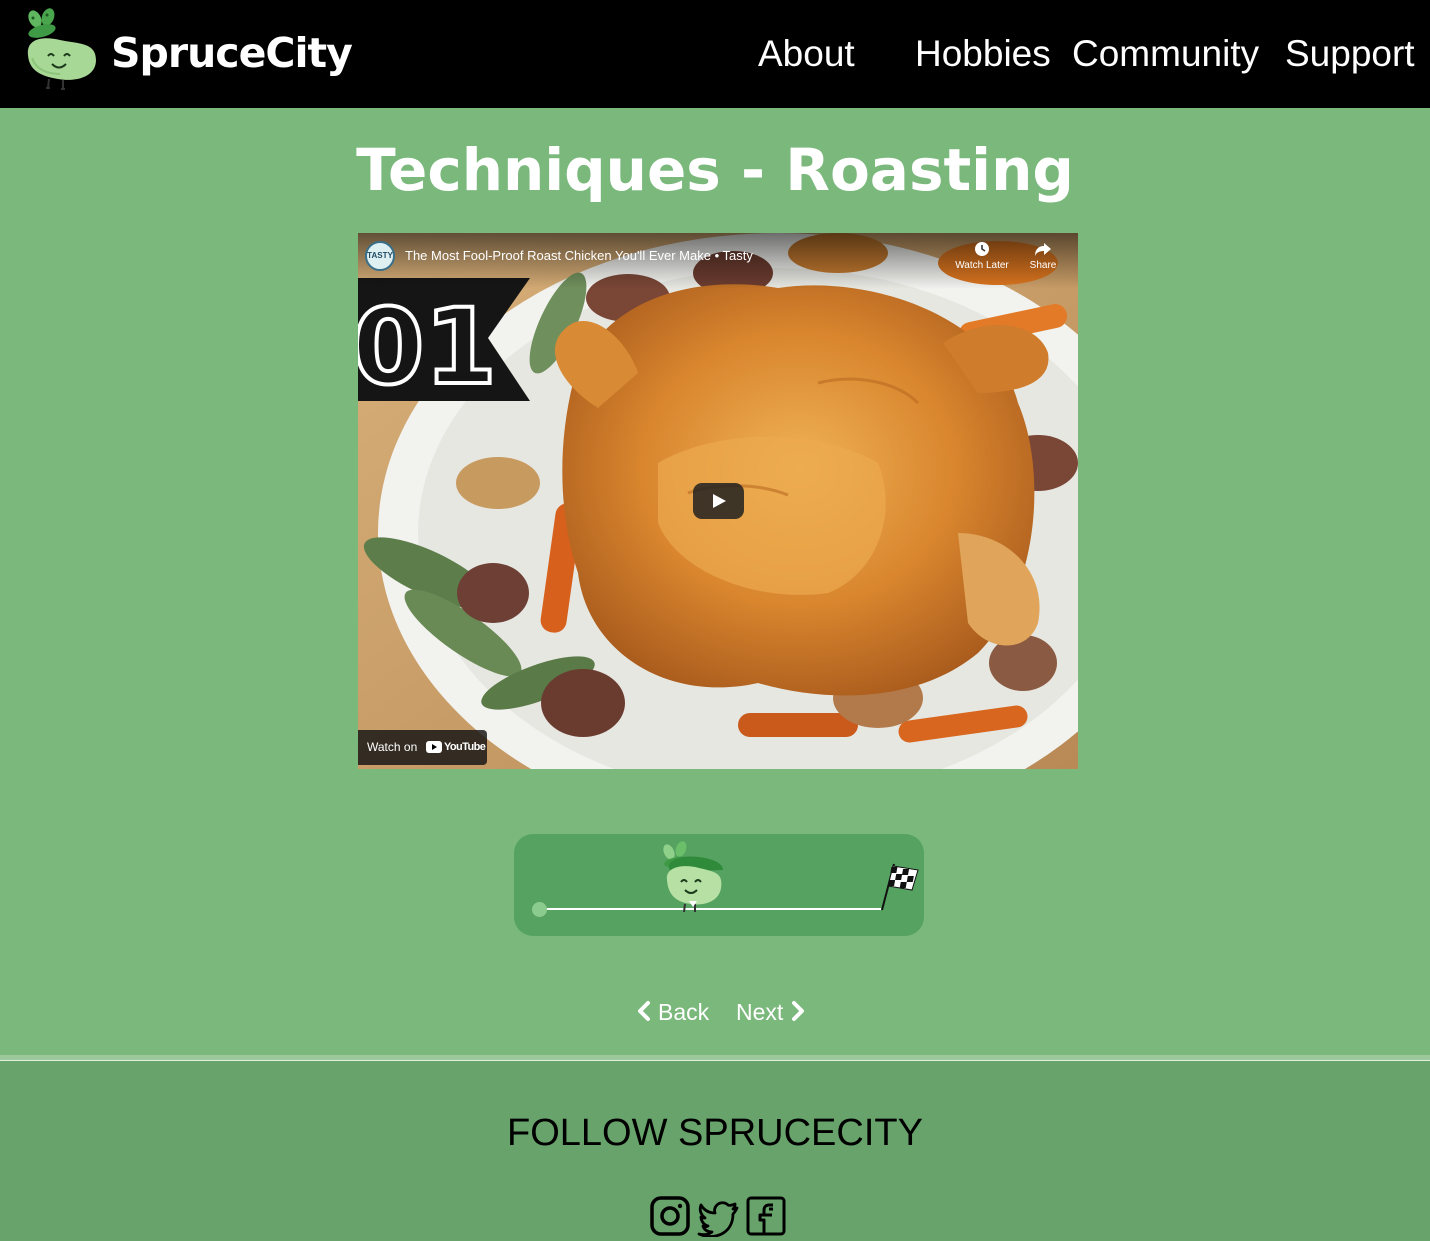 The width and height of the screenshot is (1430, 1241). I want to click on instagram-icon, so click(670, 1216).